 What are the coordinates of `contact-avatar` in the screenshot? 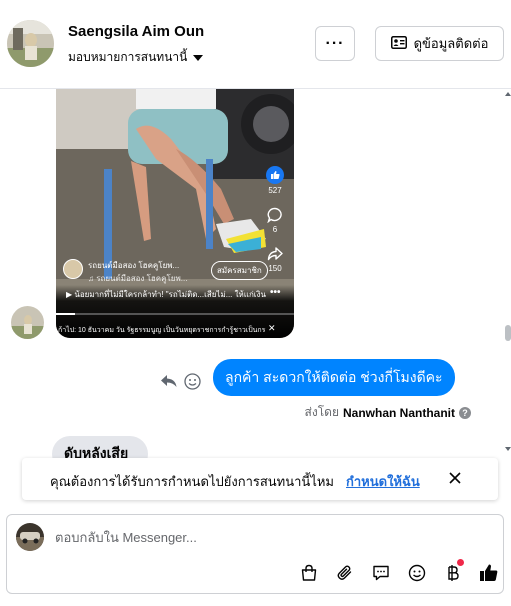 It's located at (30, 43).